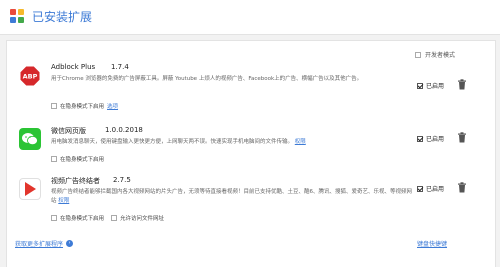  What do you see at coordinates (75, 181) in the screenshot?
I see `extension-name: 视频广告终结者` at bounding box center [75, 181].